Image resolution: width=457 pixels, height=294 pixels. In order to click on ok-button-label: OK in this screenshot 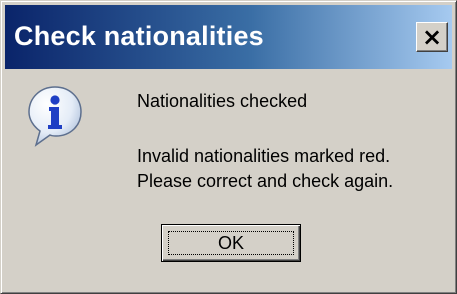, I will do `click(230, 242)`.